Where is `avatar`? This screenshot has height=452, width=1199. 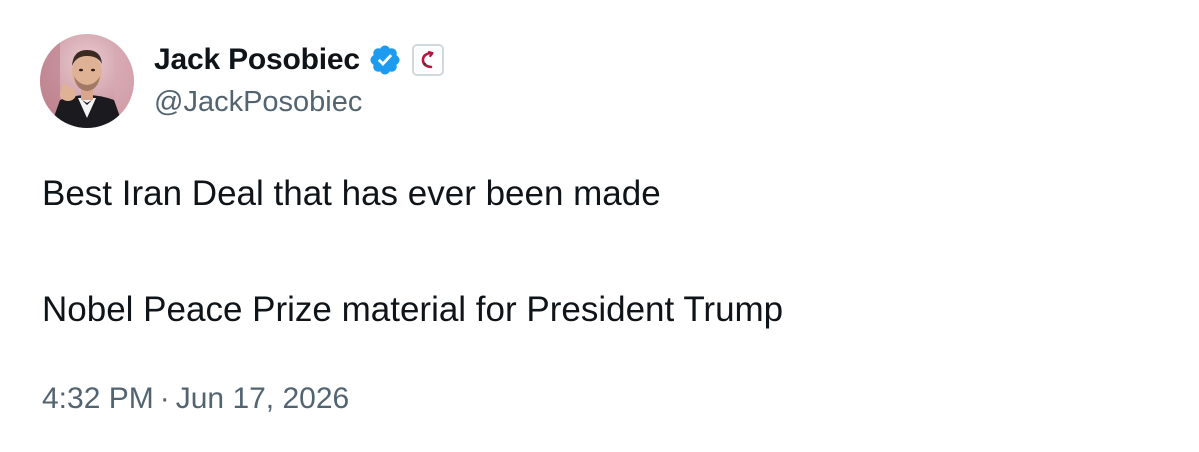 avatar is located at coordinates (87, 81).